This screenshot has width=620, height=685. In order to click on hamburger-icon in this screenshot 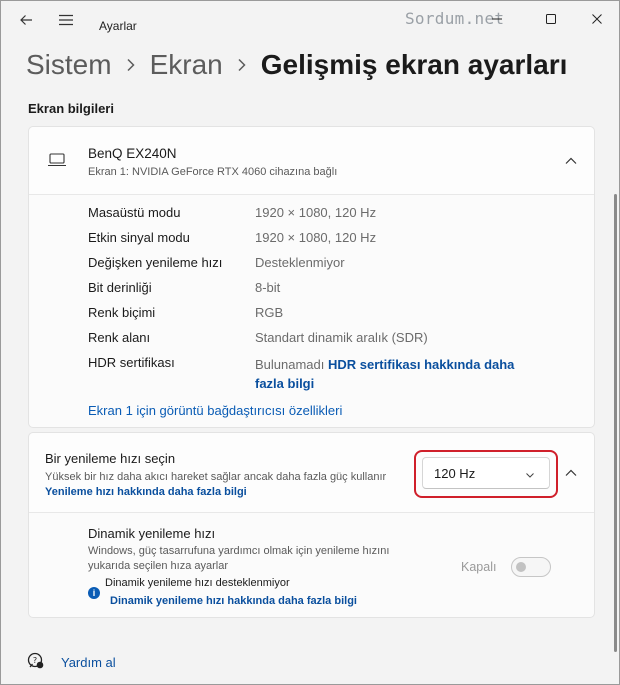, I will do `click(66, 20)`.